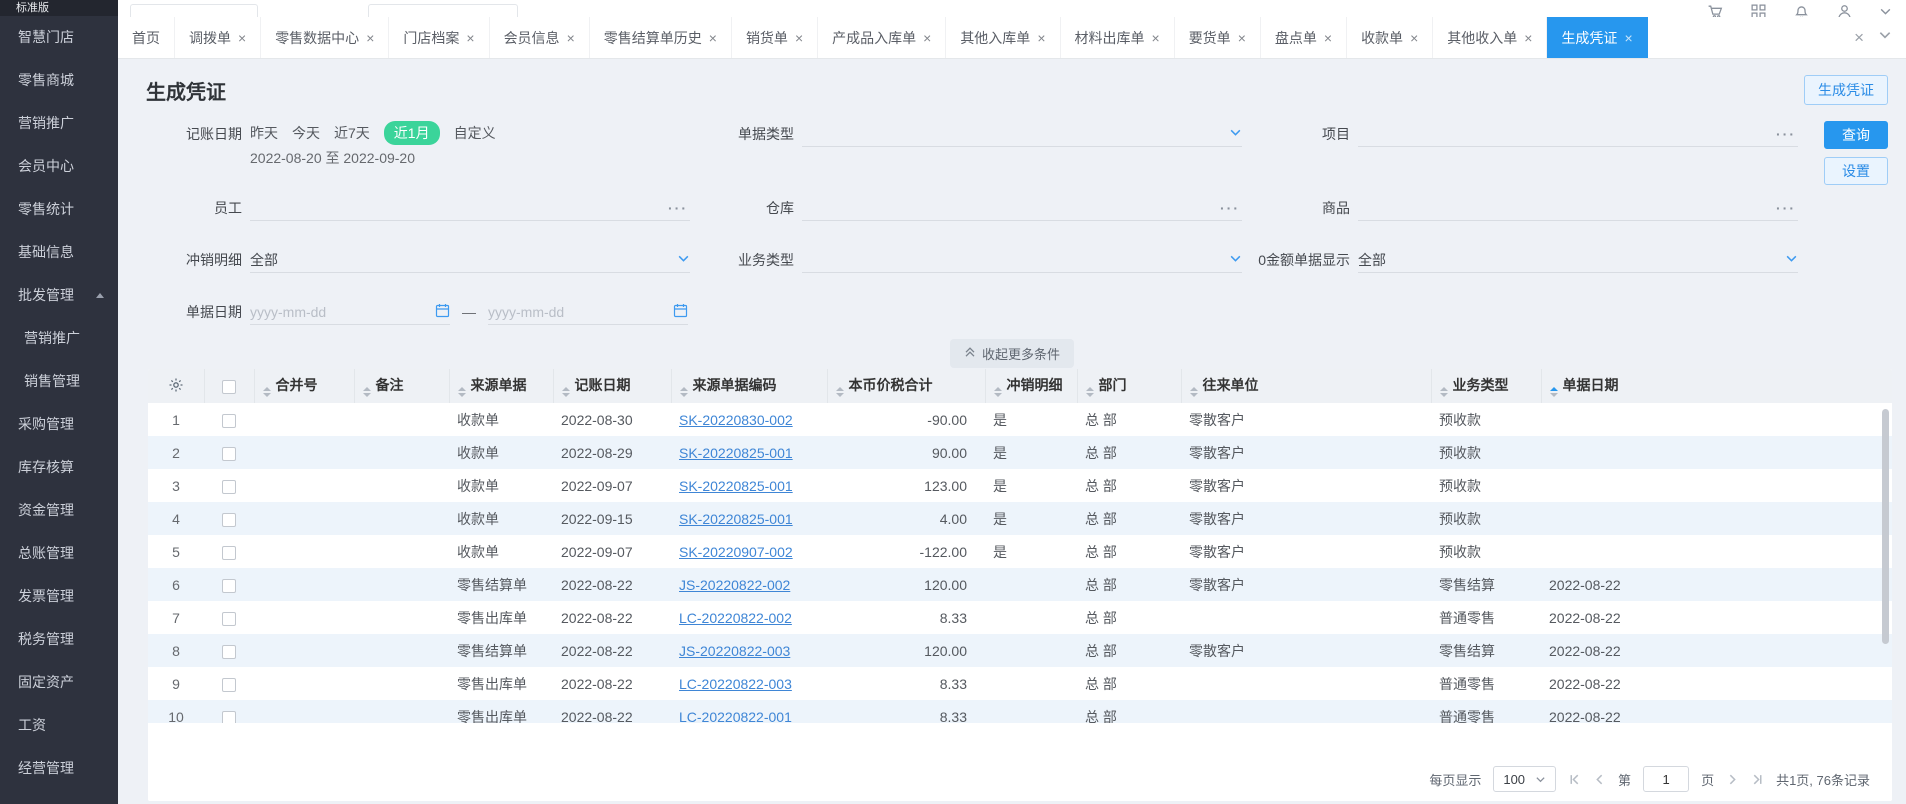  What do you see at coordinates (411, 133) in the screenshot?
I see `date-quick-option: 近1月` at bounding box center [411, 133].